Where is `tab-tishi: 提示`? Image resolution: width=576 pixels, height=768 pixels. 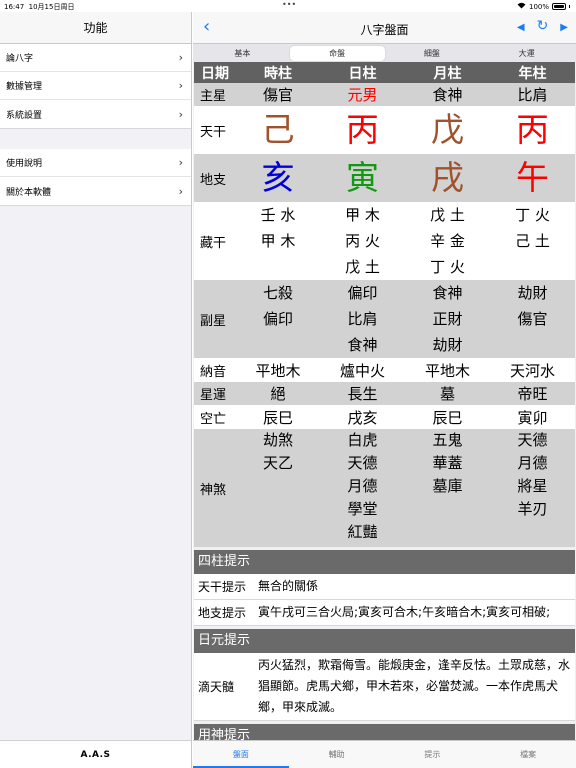
tab-tishi: 提示 is located at coordinates (433, 754).